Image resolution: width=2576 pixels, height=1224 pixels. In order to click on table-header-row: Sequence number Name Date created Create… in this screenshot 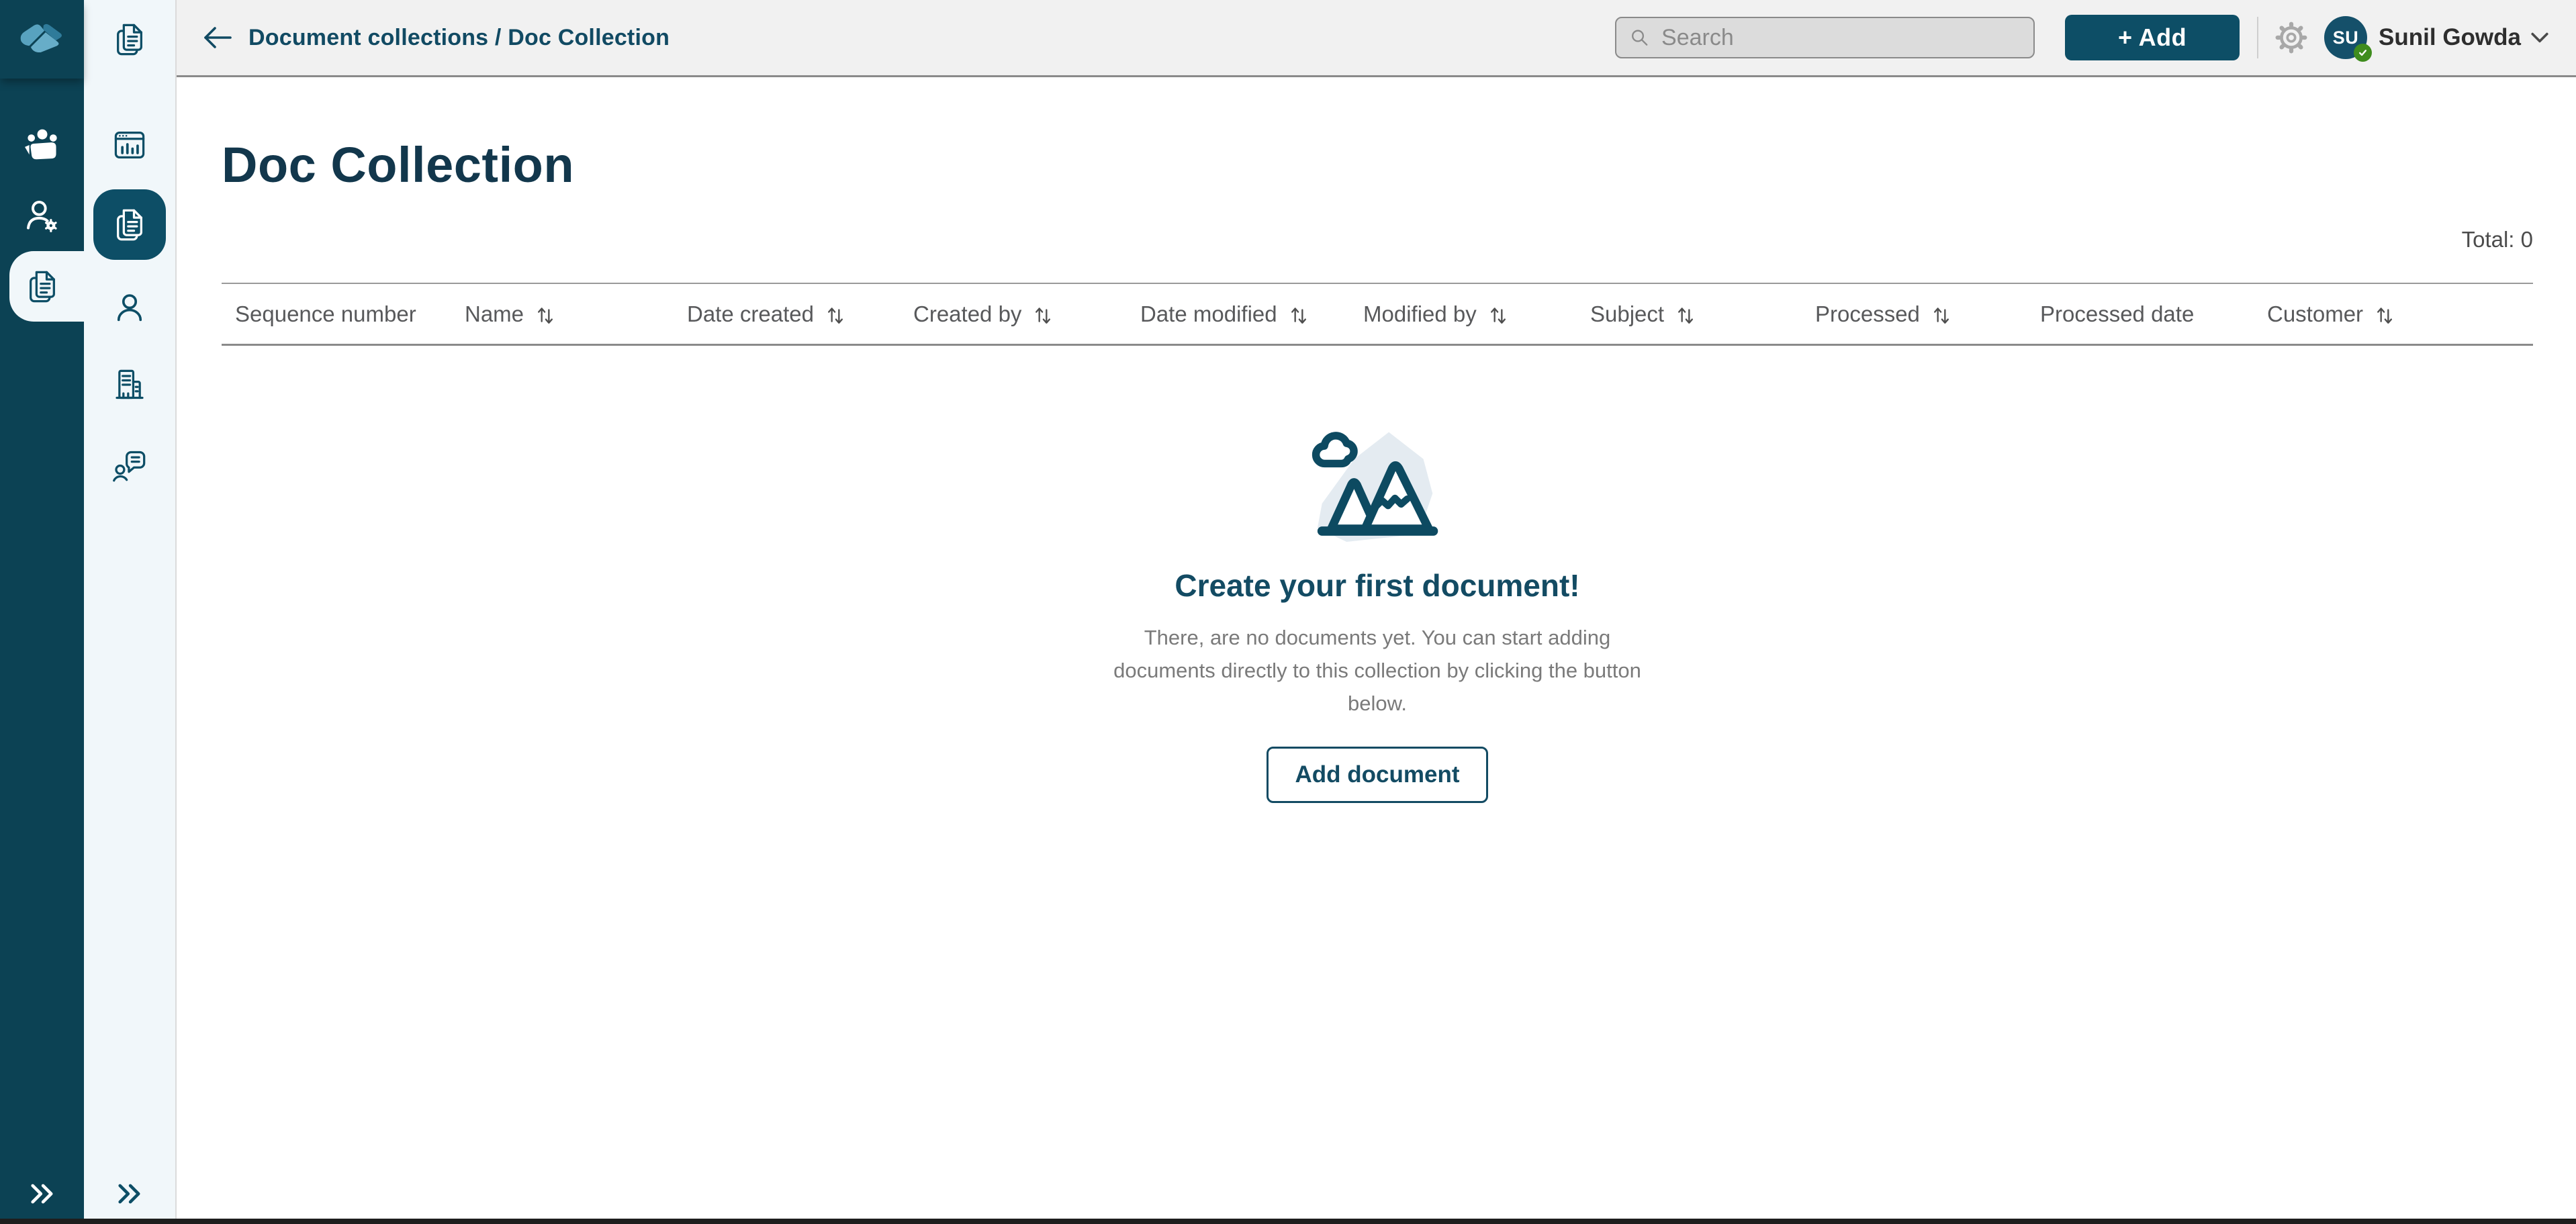, I will do `click(1377, 314)`.